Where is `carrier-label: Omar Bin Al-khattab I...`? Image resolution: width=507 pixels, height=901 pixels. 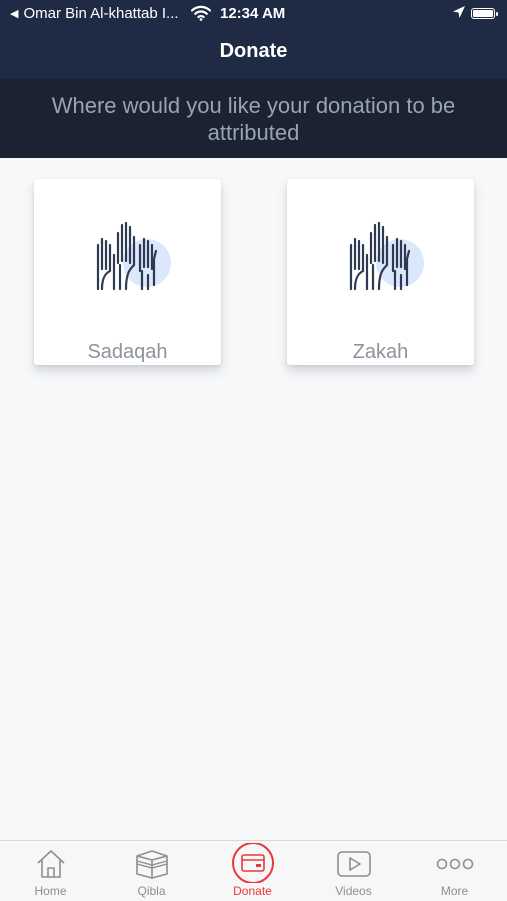
carrier-label: Omar Bin Al-khattab I... is located at coordinates (101, 13).